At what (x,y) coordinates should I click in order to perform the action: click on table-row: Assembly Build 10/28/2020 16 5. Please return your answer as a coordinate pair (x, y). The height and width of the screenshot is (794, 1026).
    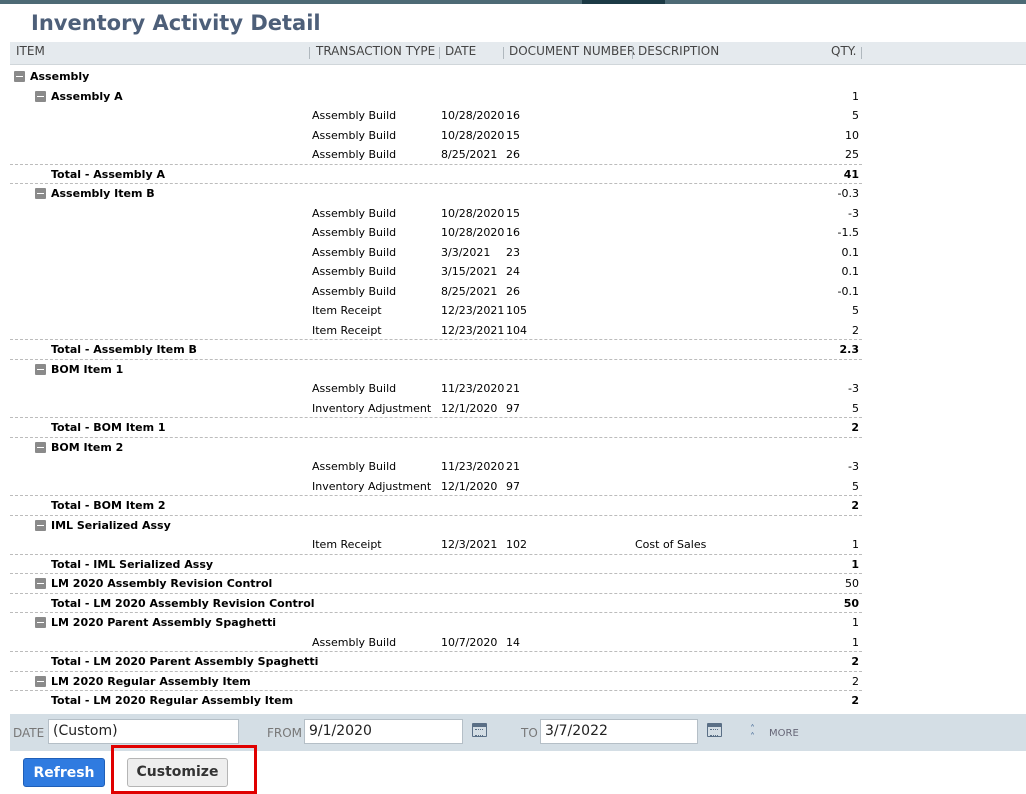
    Looking at the image, I should click on (513, 115).